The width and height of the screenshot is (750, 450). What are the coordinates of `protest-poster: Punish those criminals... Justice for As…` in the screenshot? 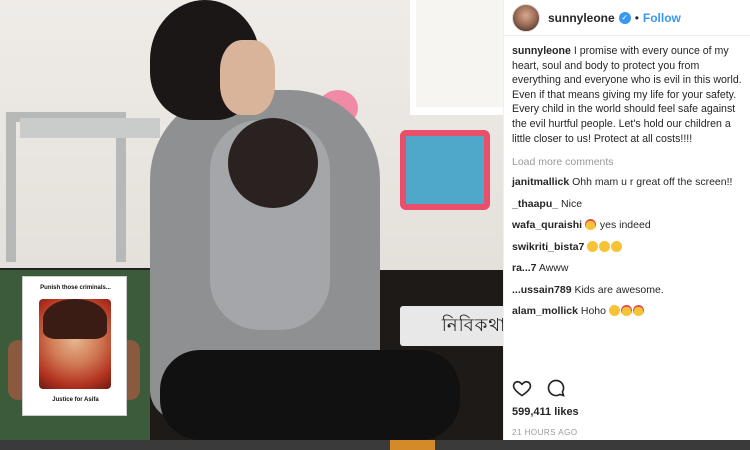 It's located at (74, 346).